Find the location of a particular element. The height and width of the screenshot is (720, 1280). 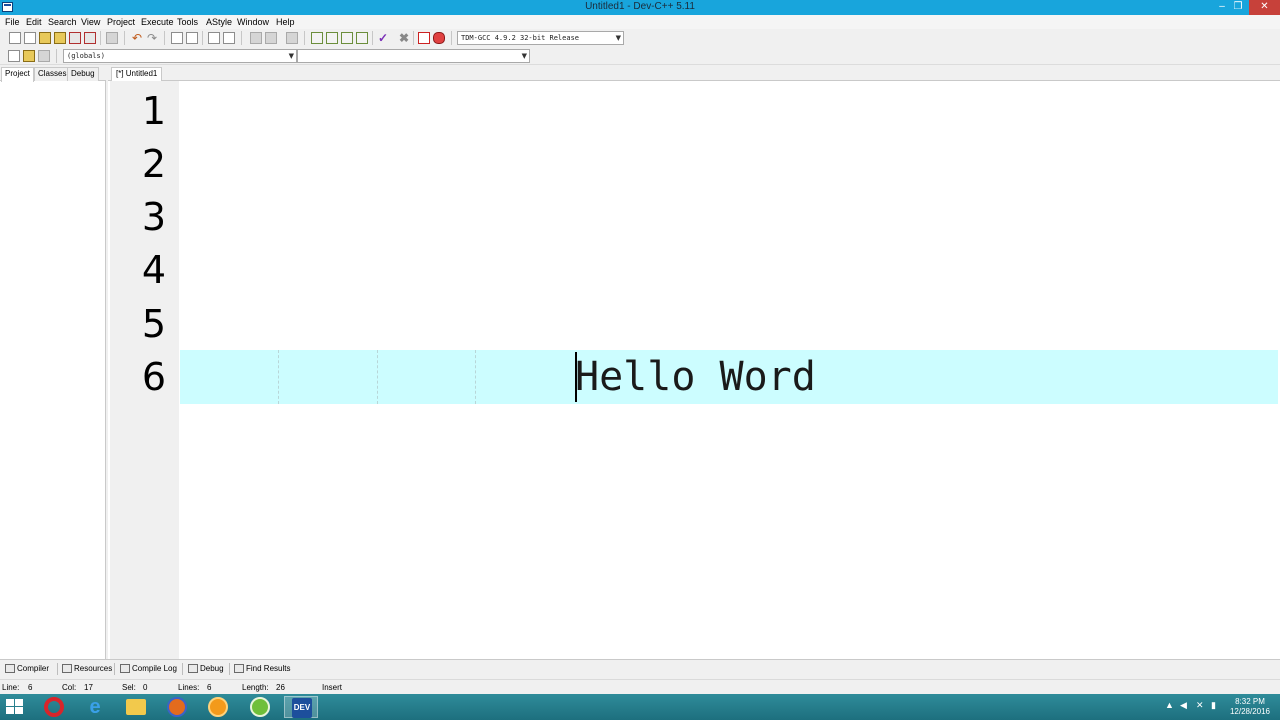

taskbar-clock: 8:32 PM 12/28/2016 is located at coordinates (1250, 707).